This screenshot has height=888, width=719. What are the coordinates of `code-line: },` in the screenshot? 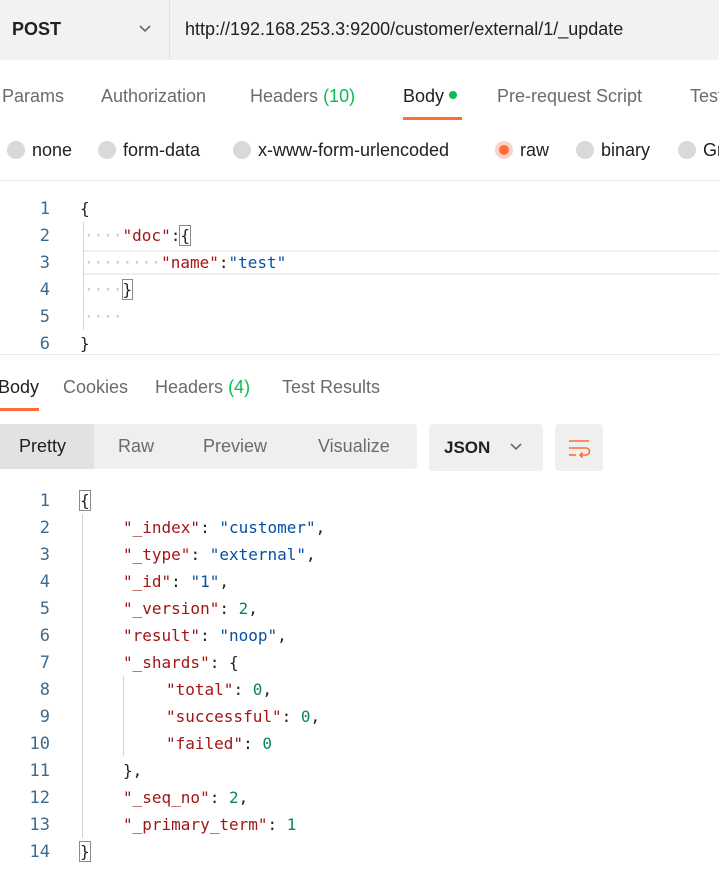 It's located at (133, 770).